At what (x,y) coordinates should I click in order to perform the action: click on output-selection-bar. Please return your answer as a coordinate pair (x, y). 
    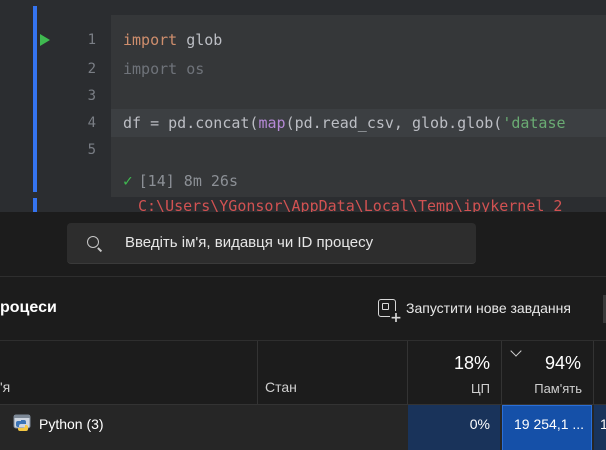
    Looking at the image, I should click on (35, 205).